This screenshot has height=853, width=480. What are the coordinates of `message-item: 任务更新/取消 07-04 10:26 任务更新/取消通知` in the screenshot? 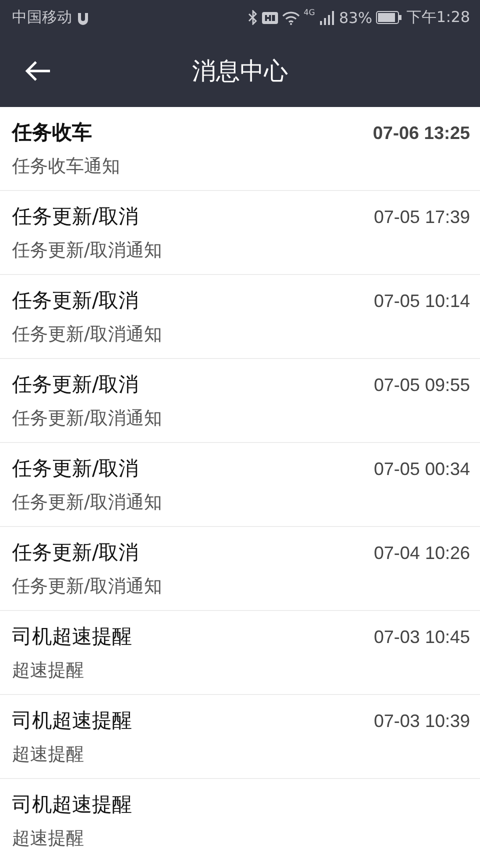 It's located at (240, 569).